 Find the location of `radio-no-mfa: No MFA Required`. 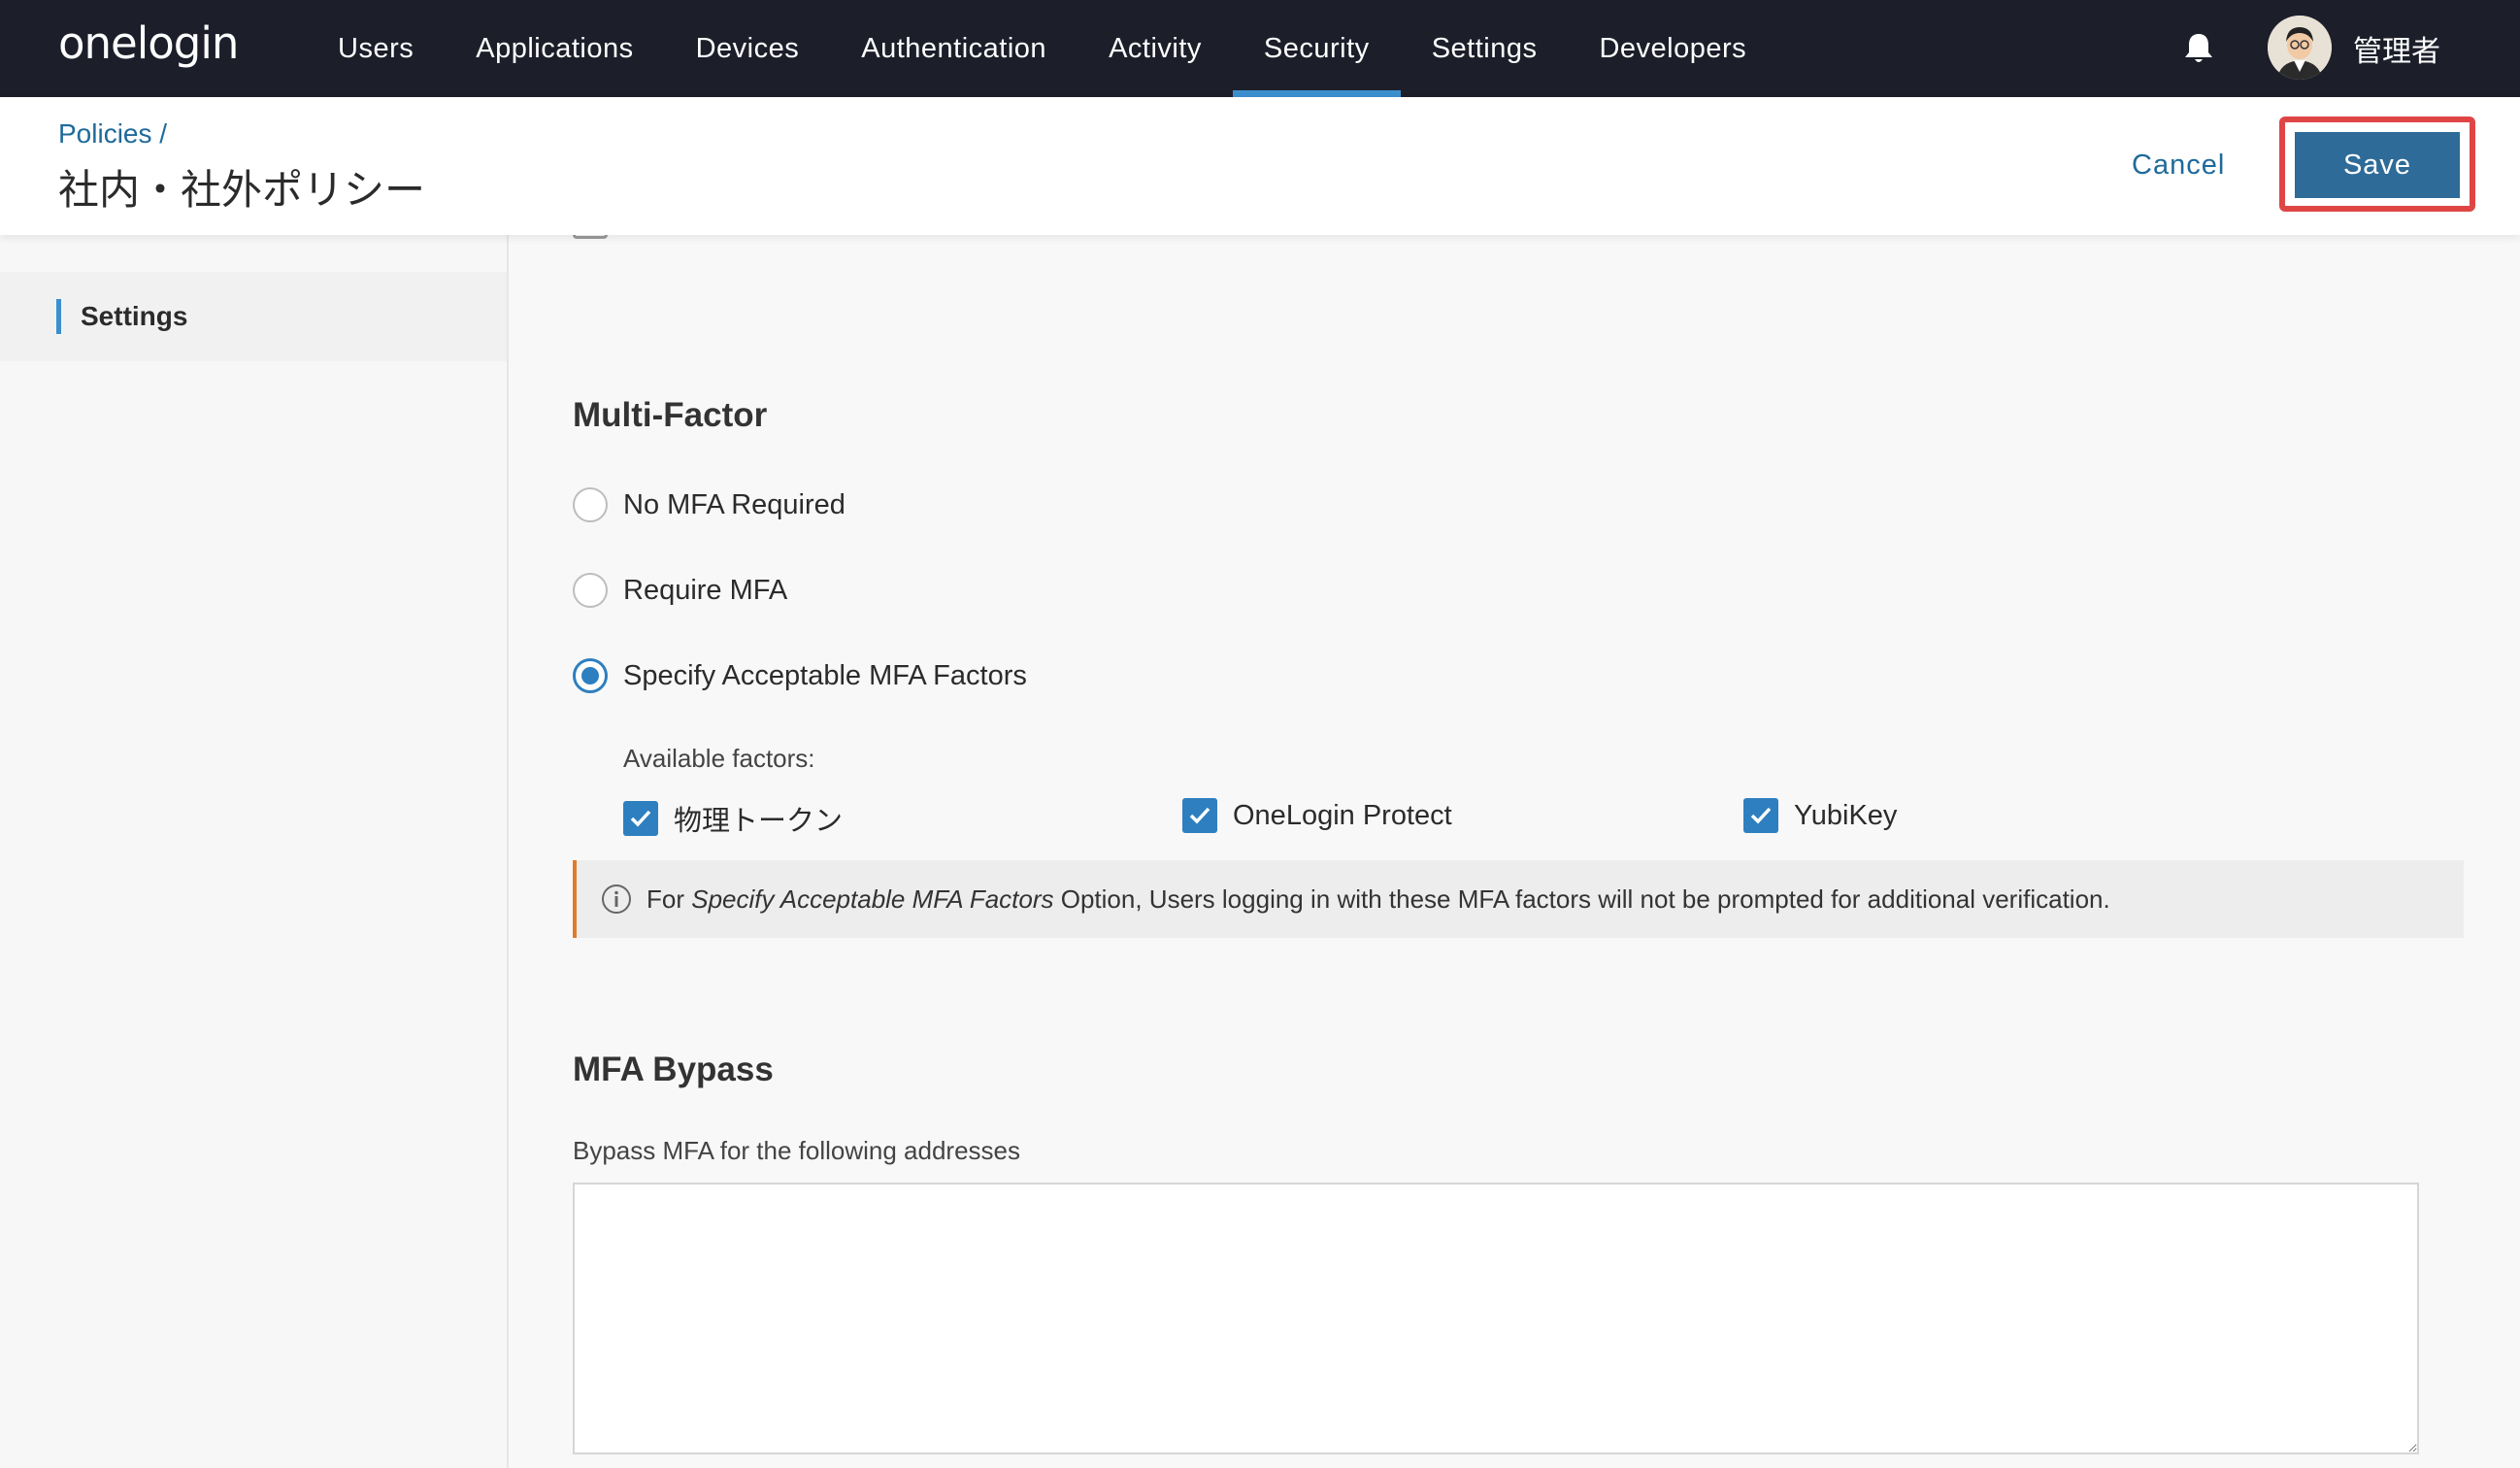

radio-no-mfa: No MFA Required is located at coordinates (709, 505).